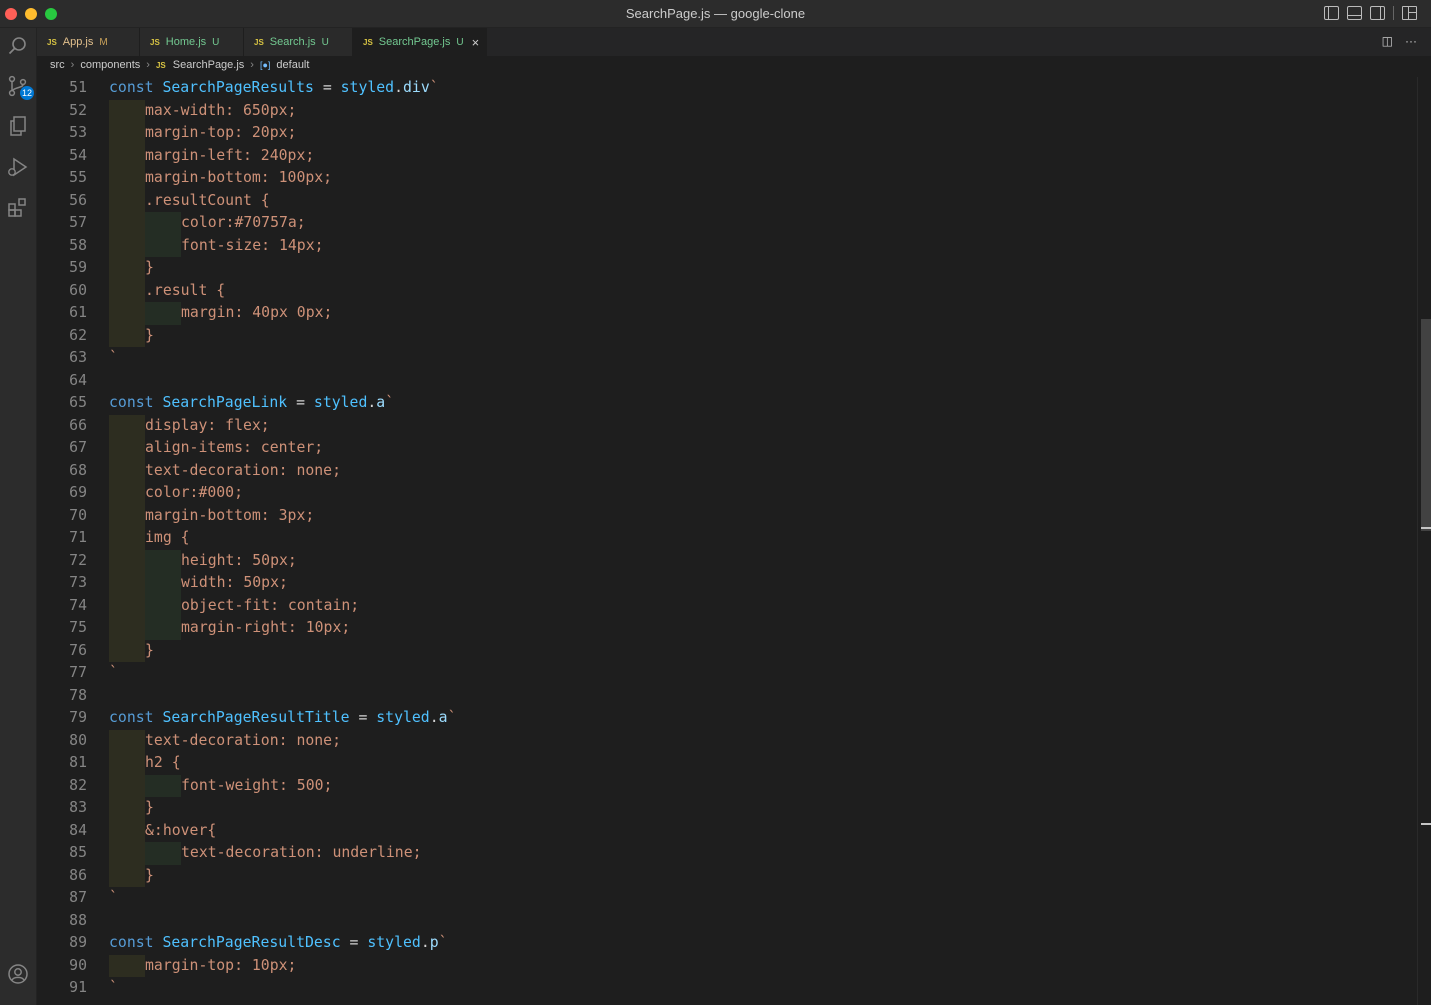 This screenshot has height=1005, width=1431. What do you see at coordinates (727, 808) in the screenshot?
I see `code-line: 83}` at bounding box center [727, 808].